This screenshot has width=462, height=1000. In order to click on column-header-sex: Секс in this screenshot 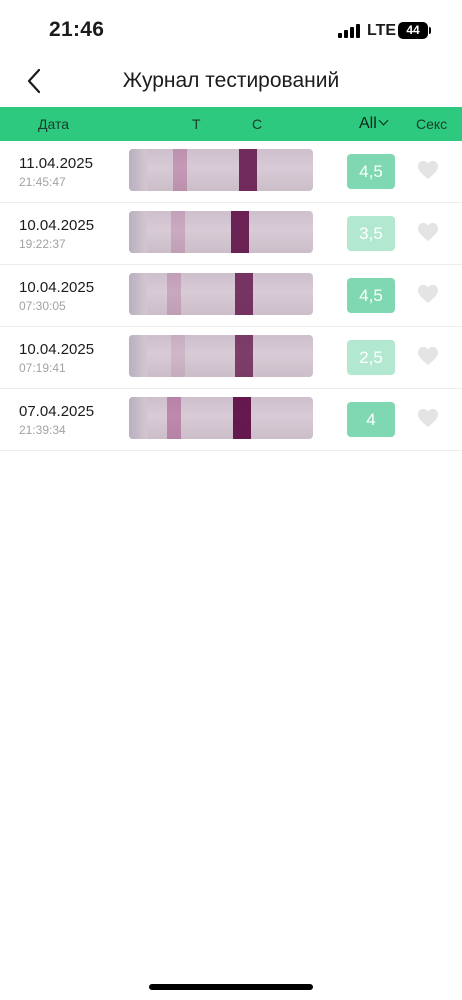, I will do `click(432, 124)`.